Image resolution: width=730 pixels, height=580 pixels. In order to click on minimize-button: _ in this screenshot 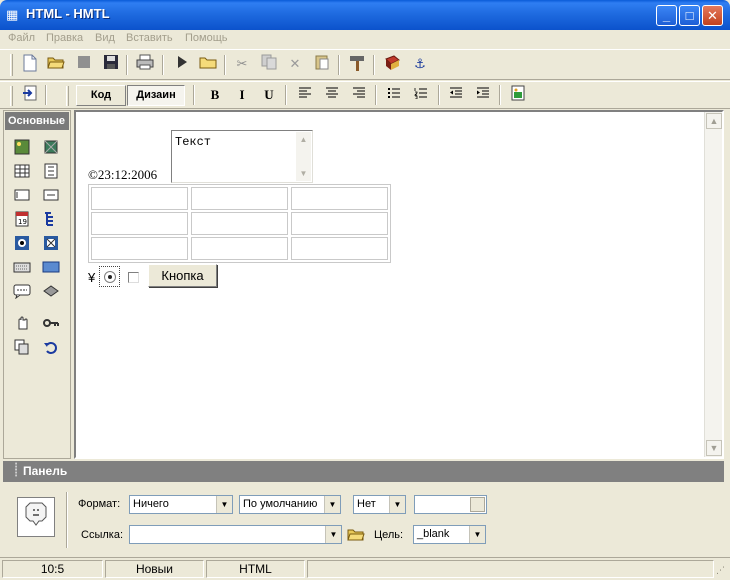, I will do `click(666, 15)`.